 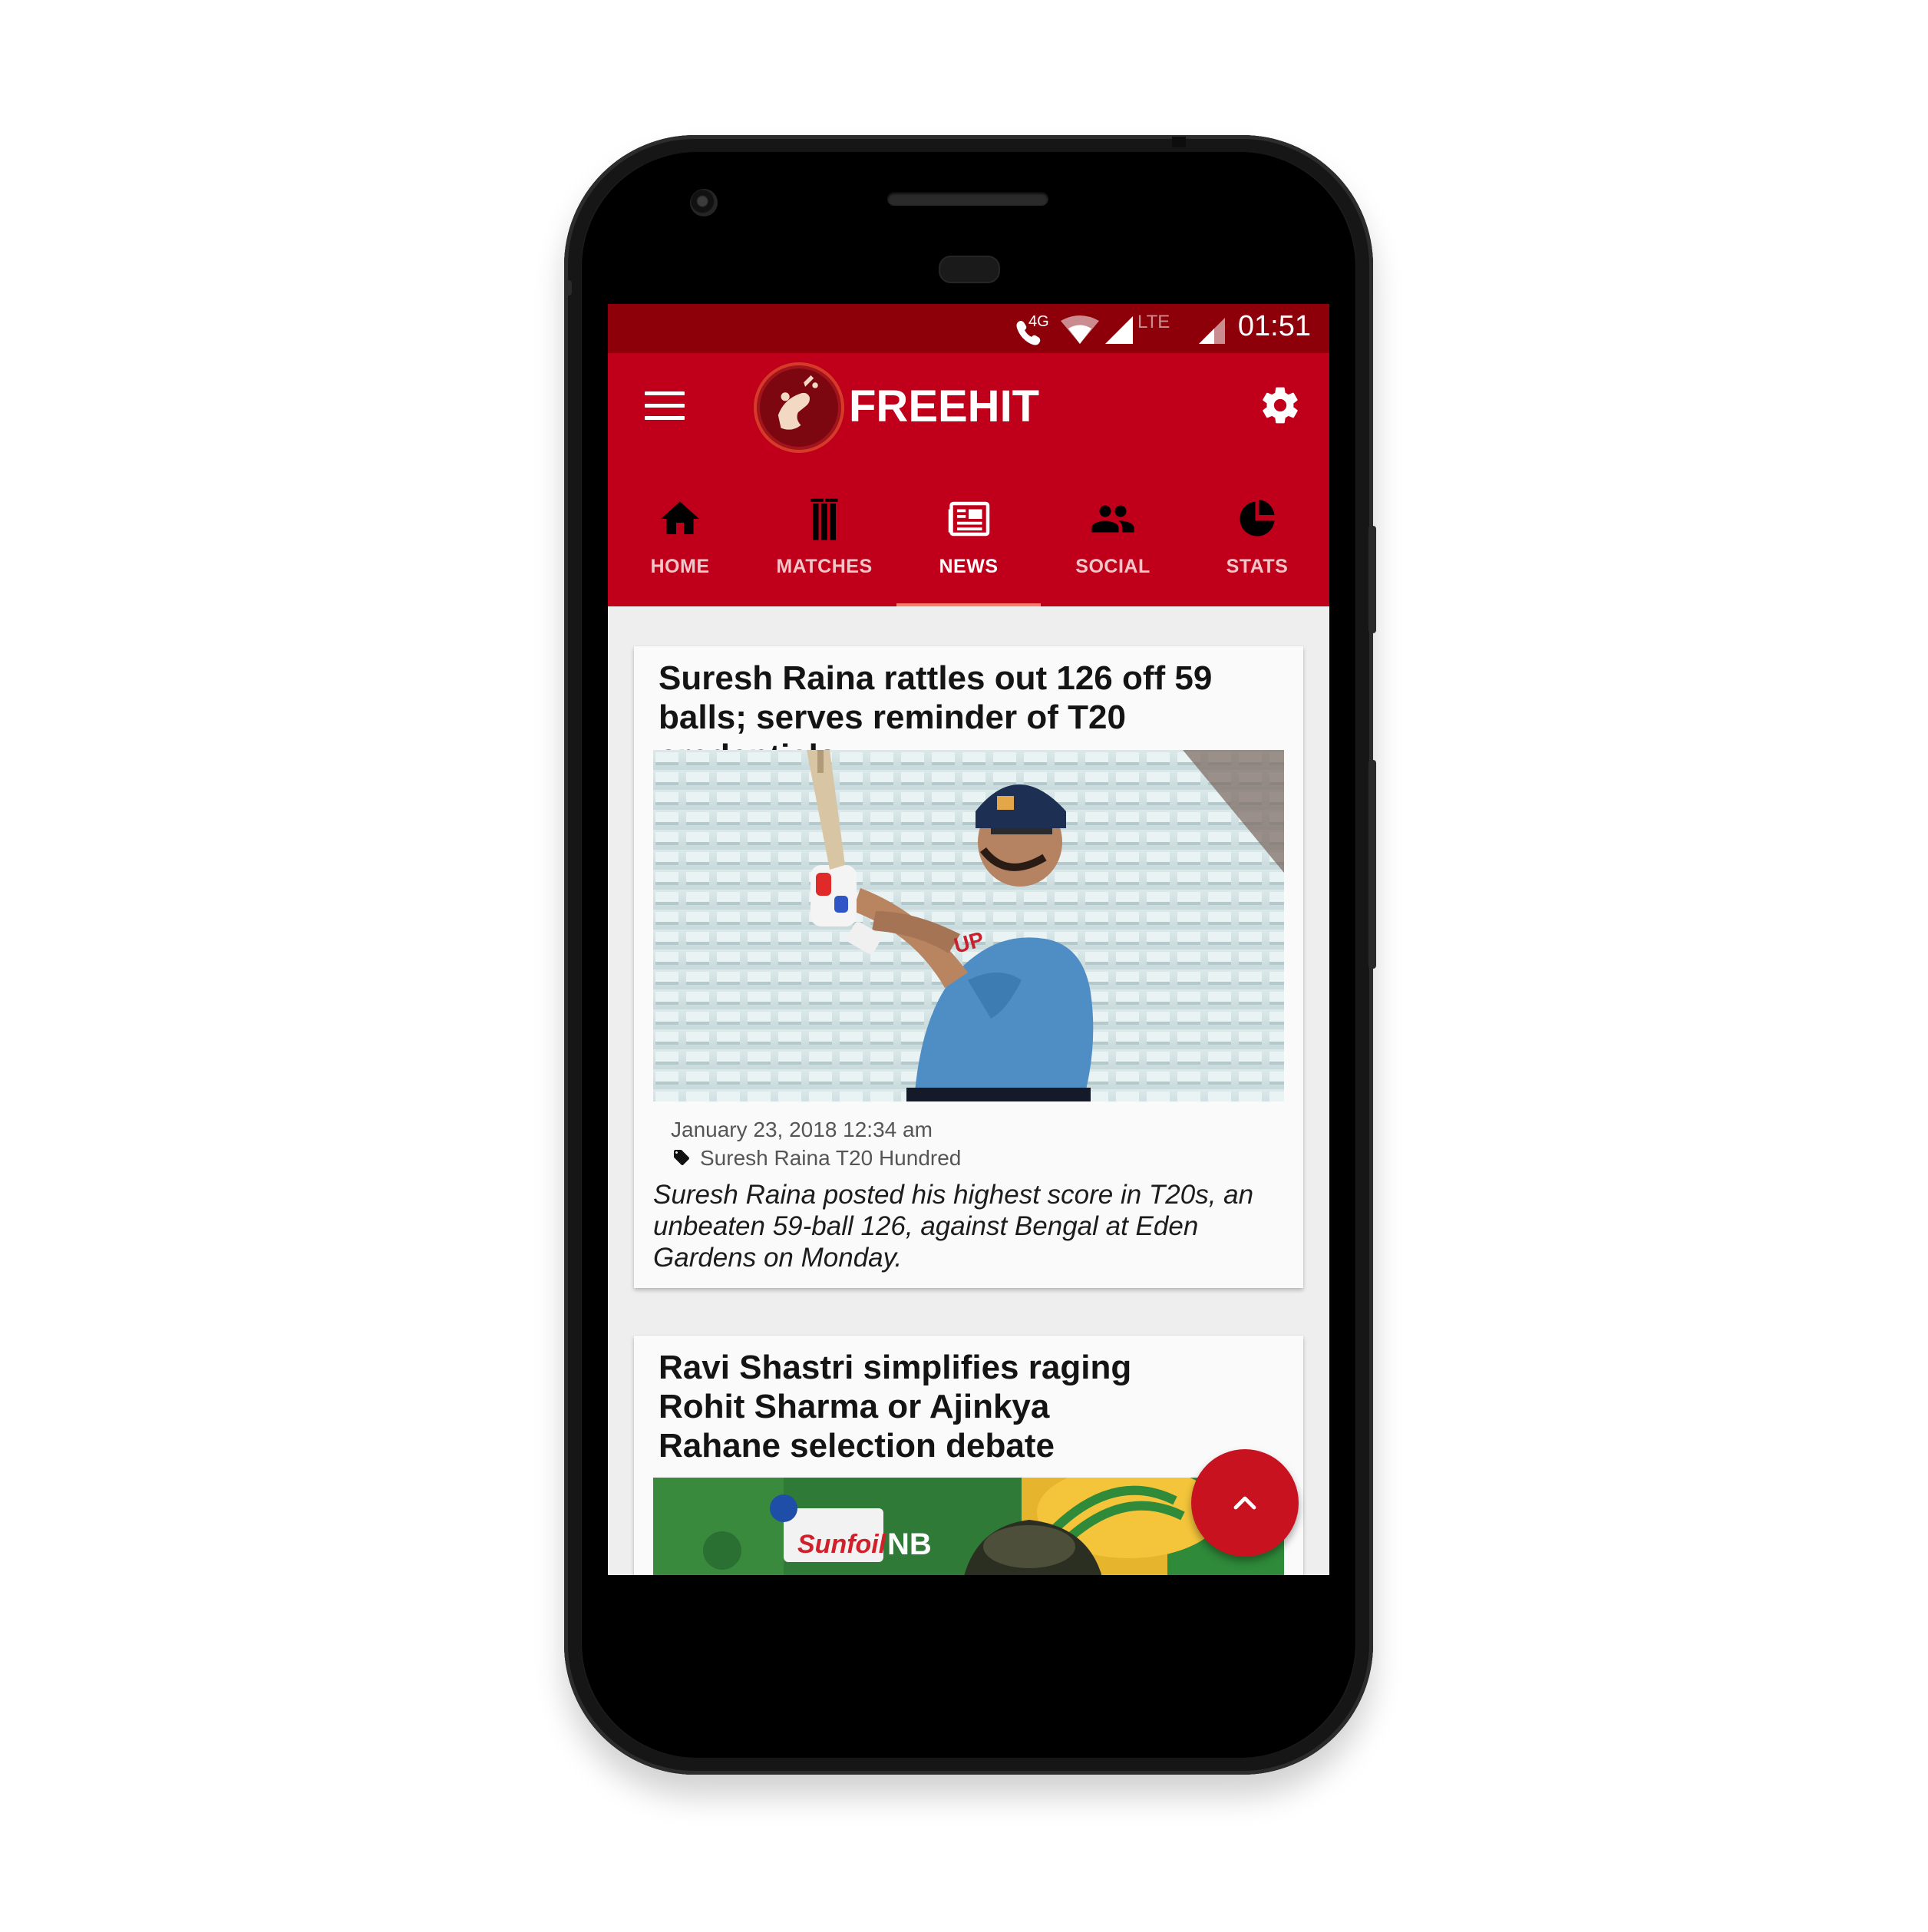 I want to click on home-icon, so click(x=680, y=517).